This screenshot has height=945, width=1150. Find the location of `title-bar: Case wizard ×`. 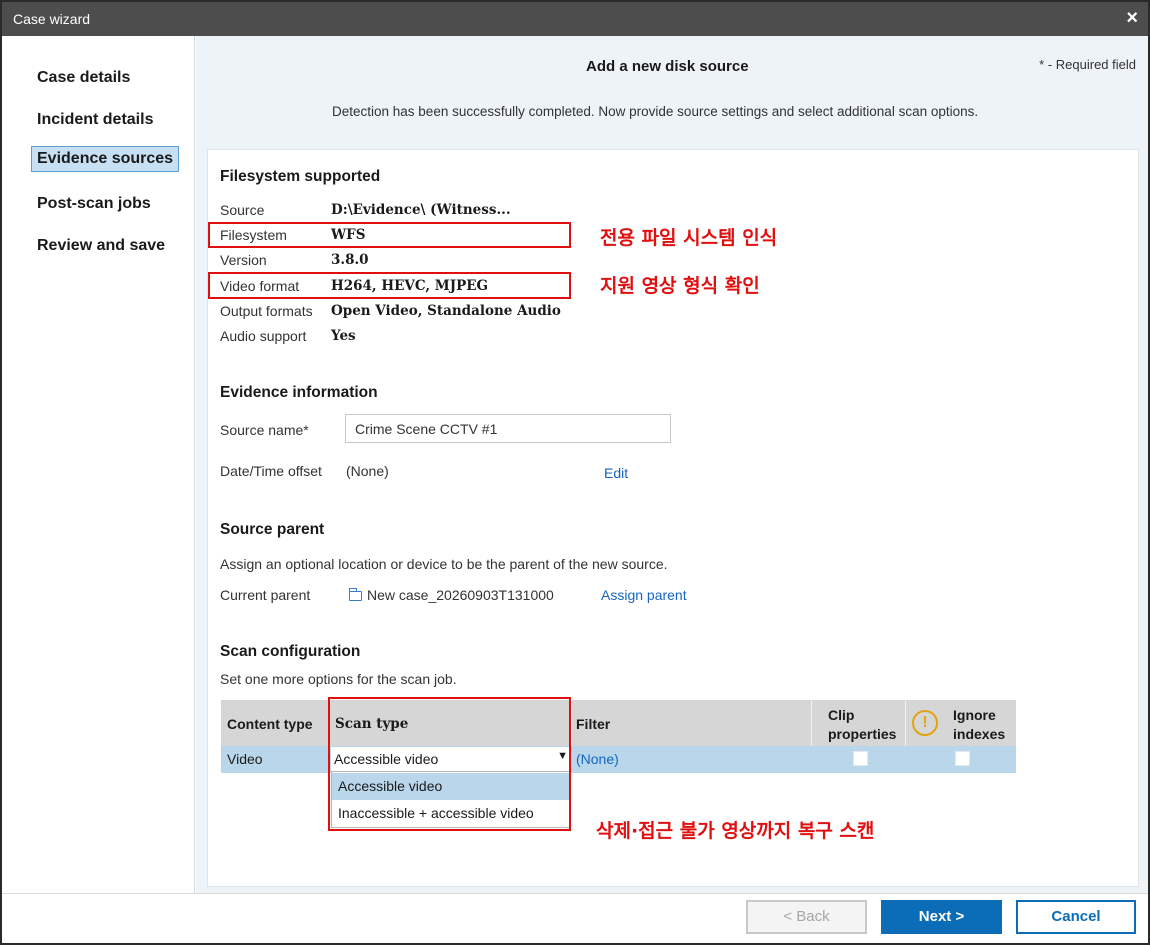

title-bar: Case wizard × is located at coordinates (575, 19).